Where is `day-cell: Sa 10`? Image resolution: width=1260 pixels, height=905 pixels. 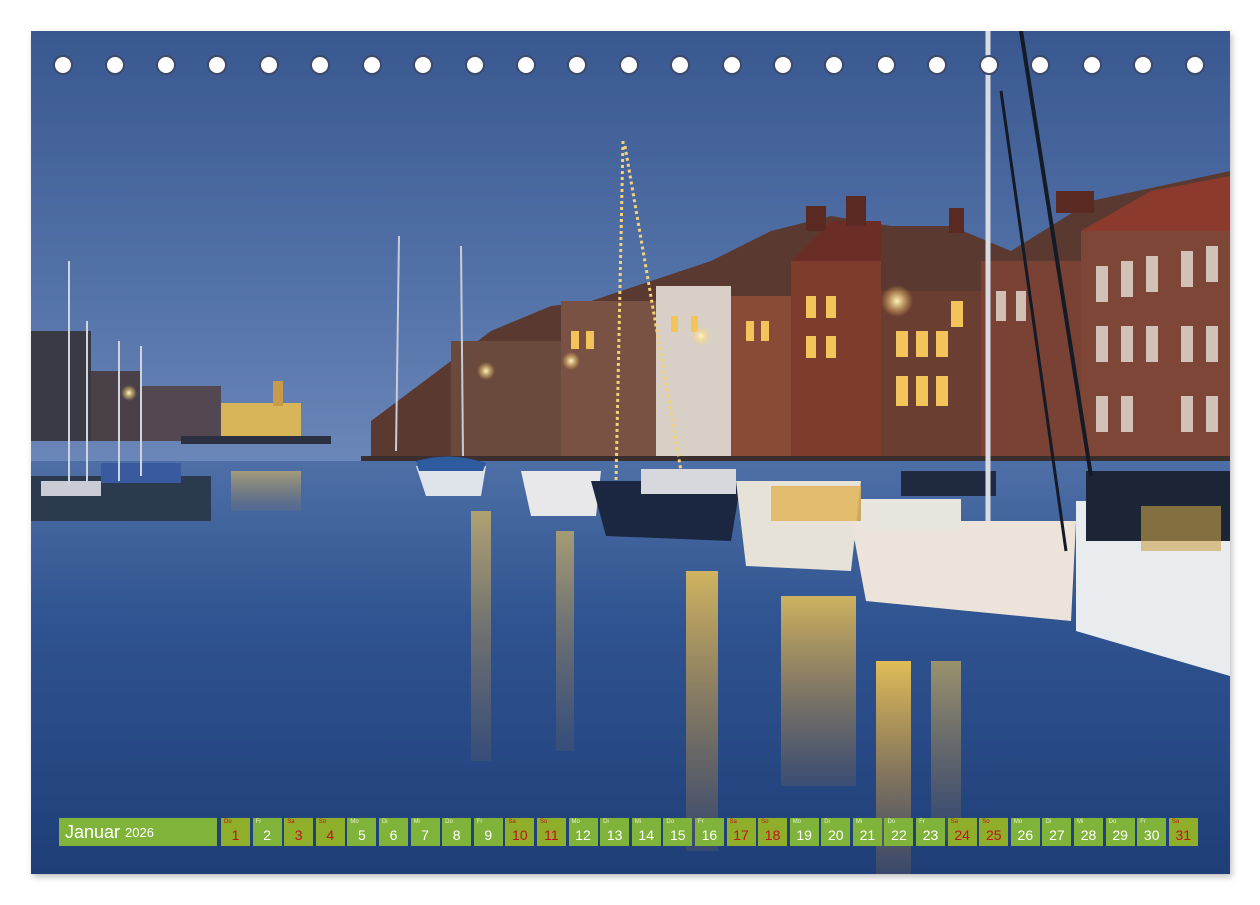 day-cell: Sa 10 is located at coordinates (520, 832).